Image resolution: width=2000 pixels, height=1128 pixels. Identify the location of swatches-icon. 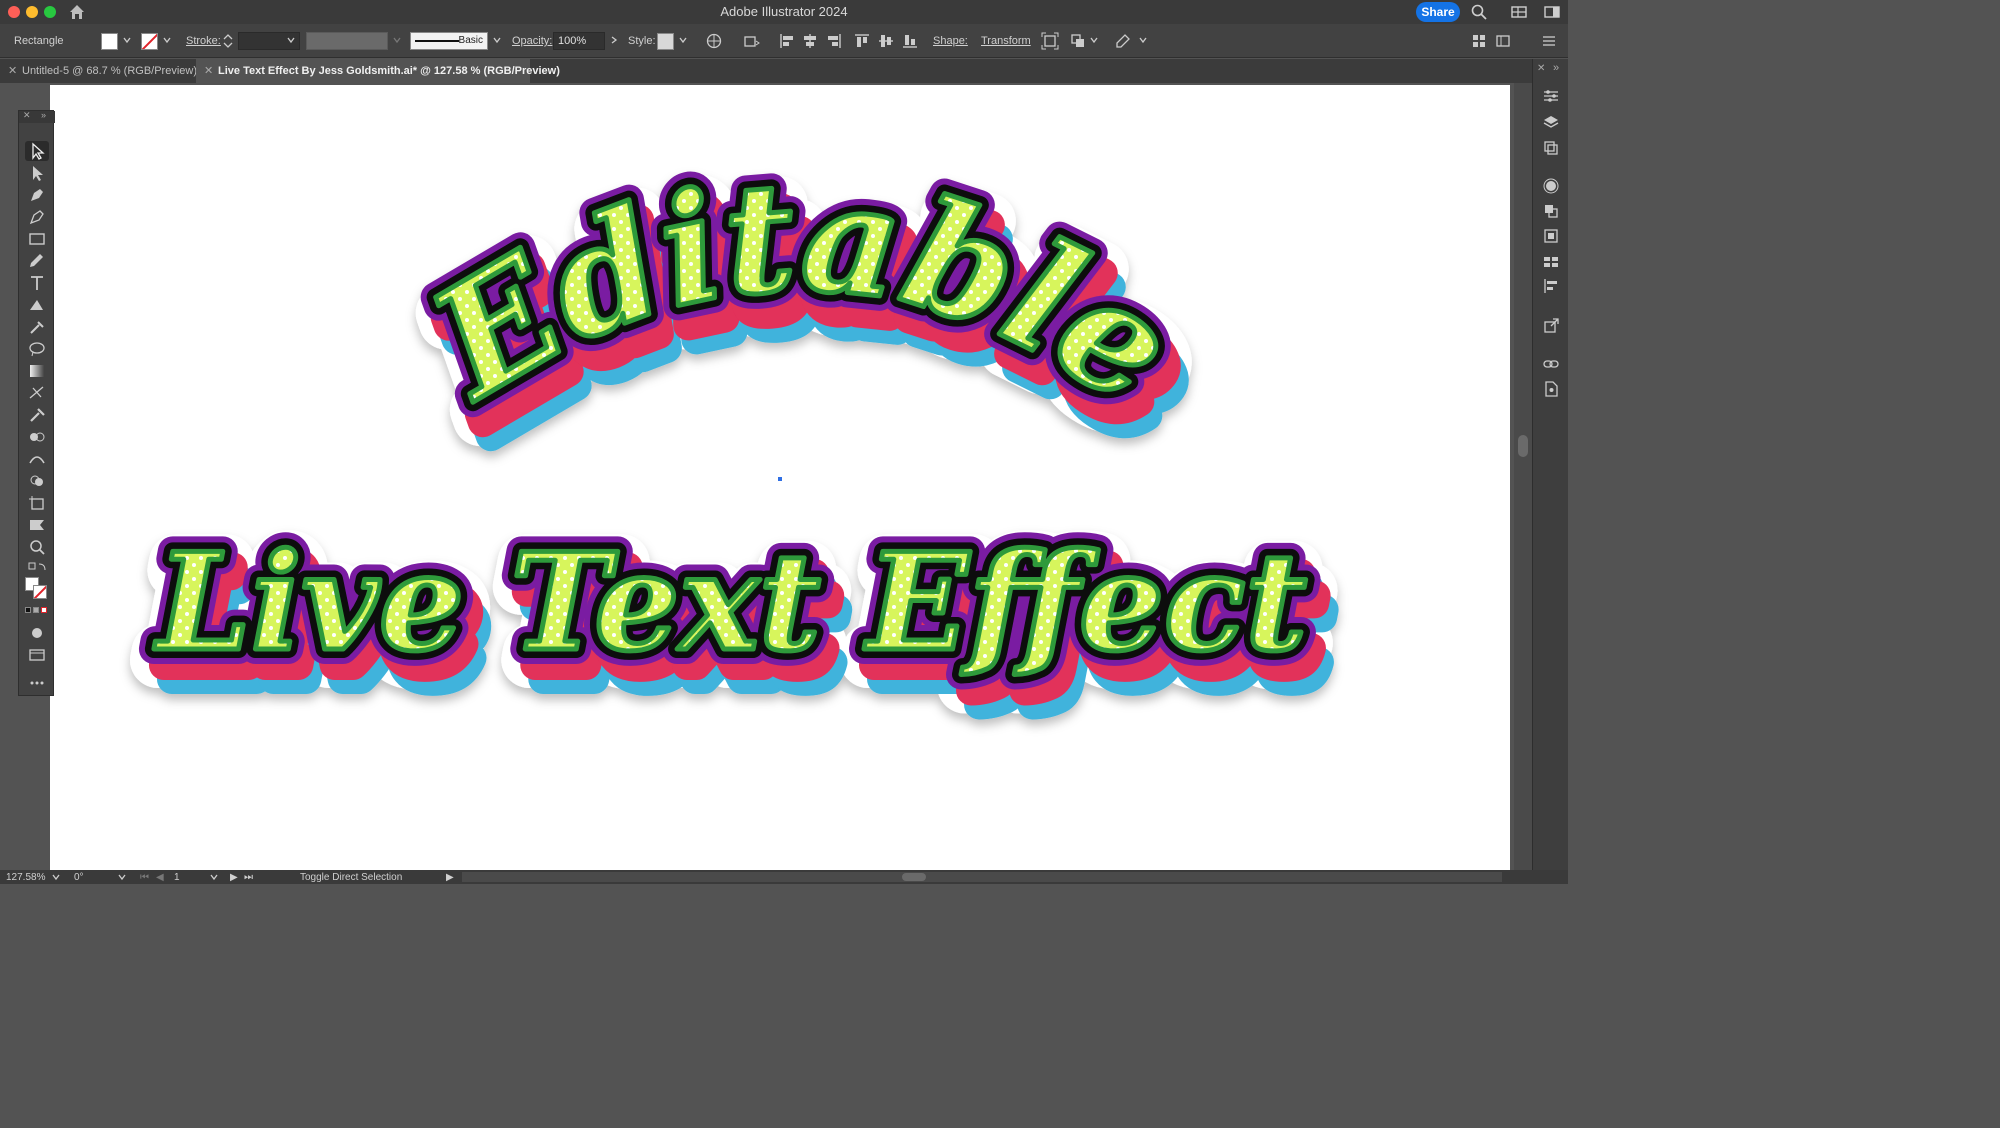
(1551, 262).